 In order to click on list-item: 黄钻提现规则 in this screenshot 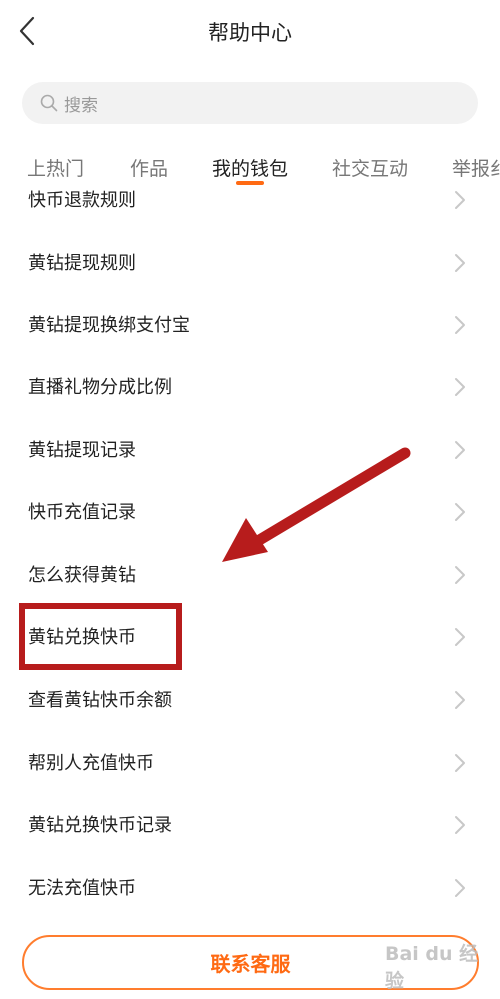, I will do `click(250, 262)`.